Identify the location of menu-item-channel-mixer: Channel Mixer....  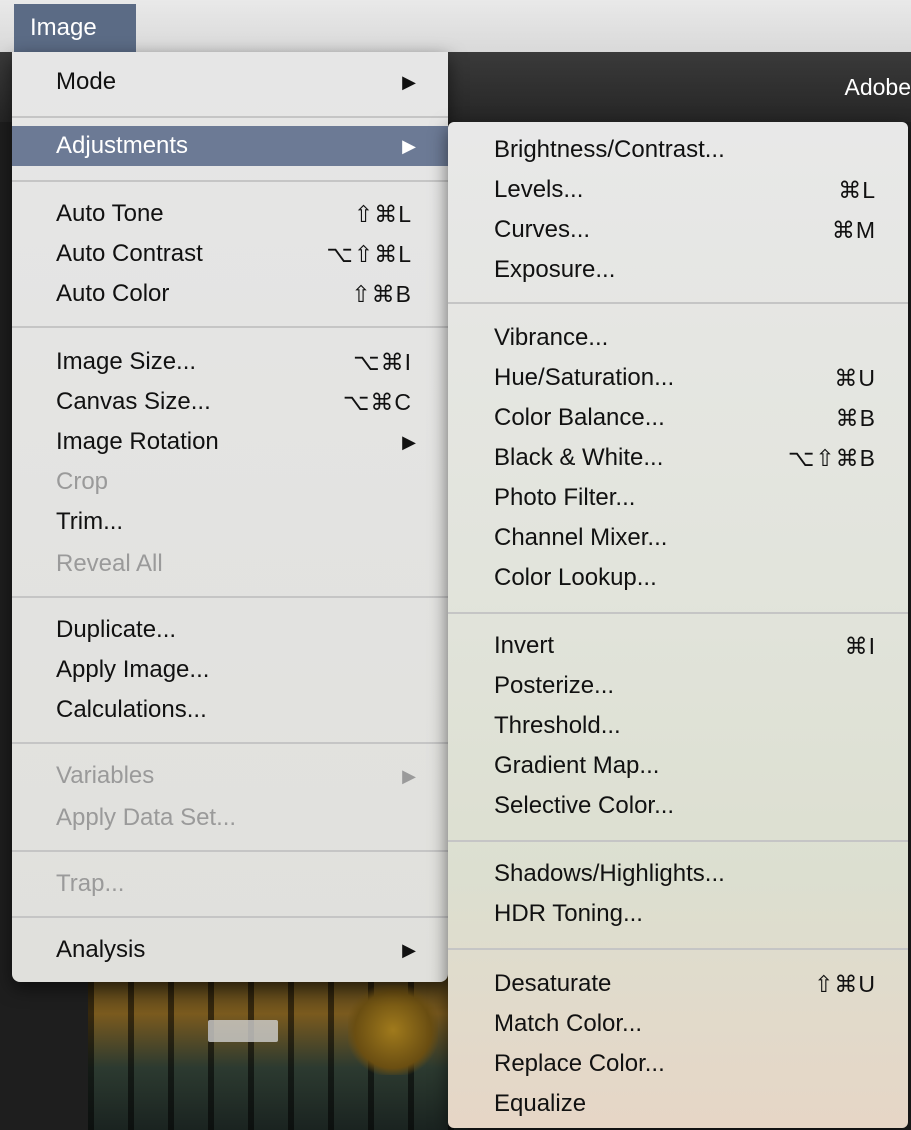
(678, 538).